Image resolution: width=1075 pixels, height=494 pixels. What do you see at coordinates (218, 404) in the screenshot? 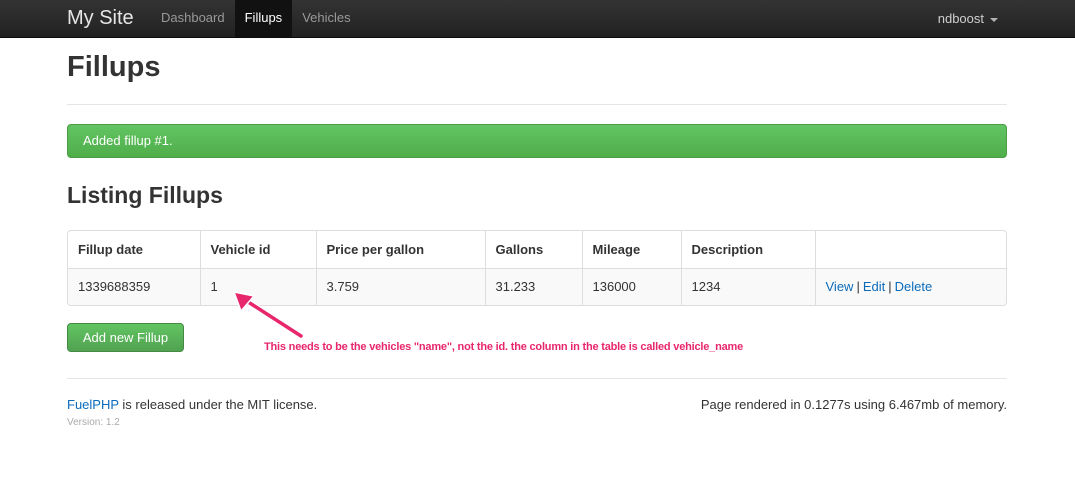
I see `footer-license-text: is released under the MIT license.` at bounding box center [218, 404].